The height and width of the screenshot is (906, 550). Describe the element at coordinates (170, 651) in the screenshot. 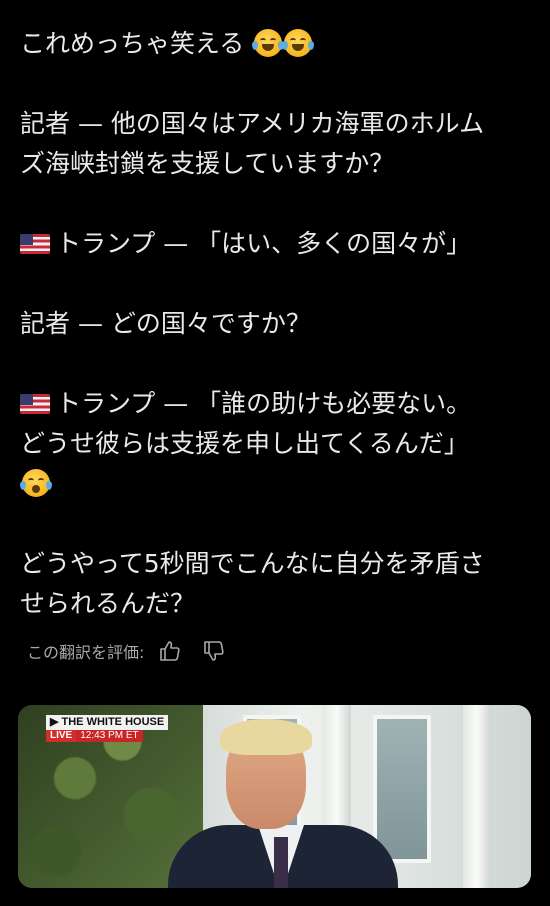

I see `thumbs-up-icon` at that location.